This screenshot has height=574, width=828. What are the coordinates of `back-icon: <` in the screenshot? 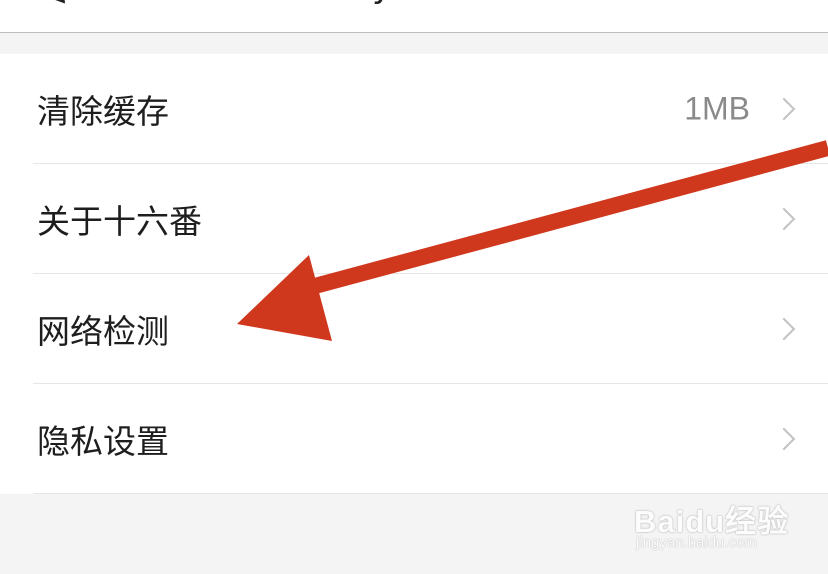 It's located at (54, 7).